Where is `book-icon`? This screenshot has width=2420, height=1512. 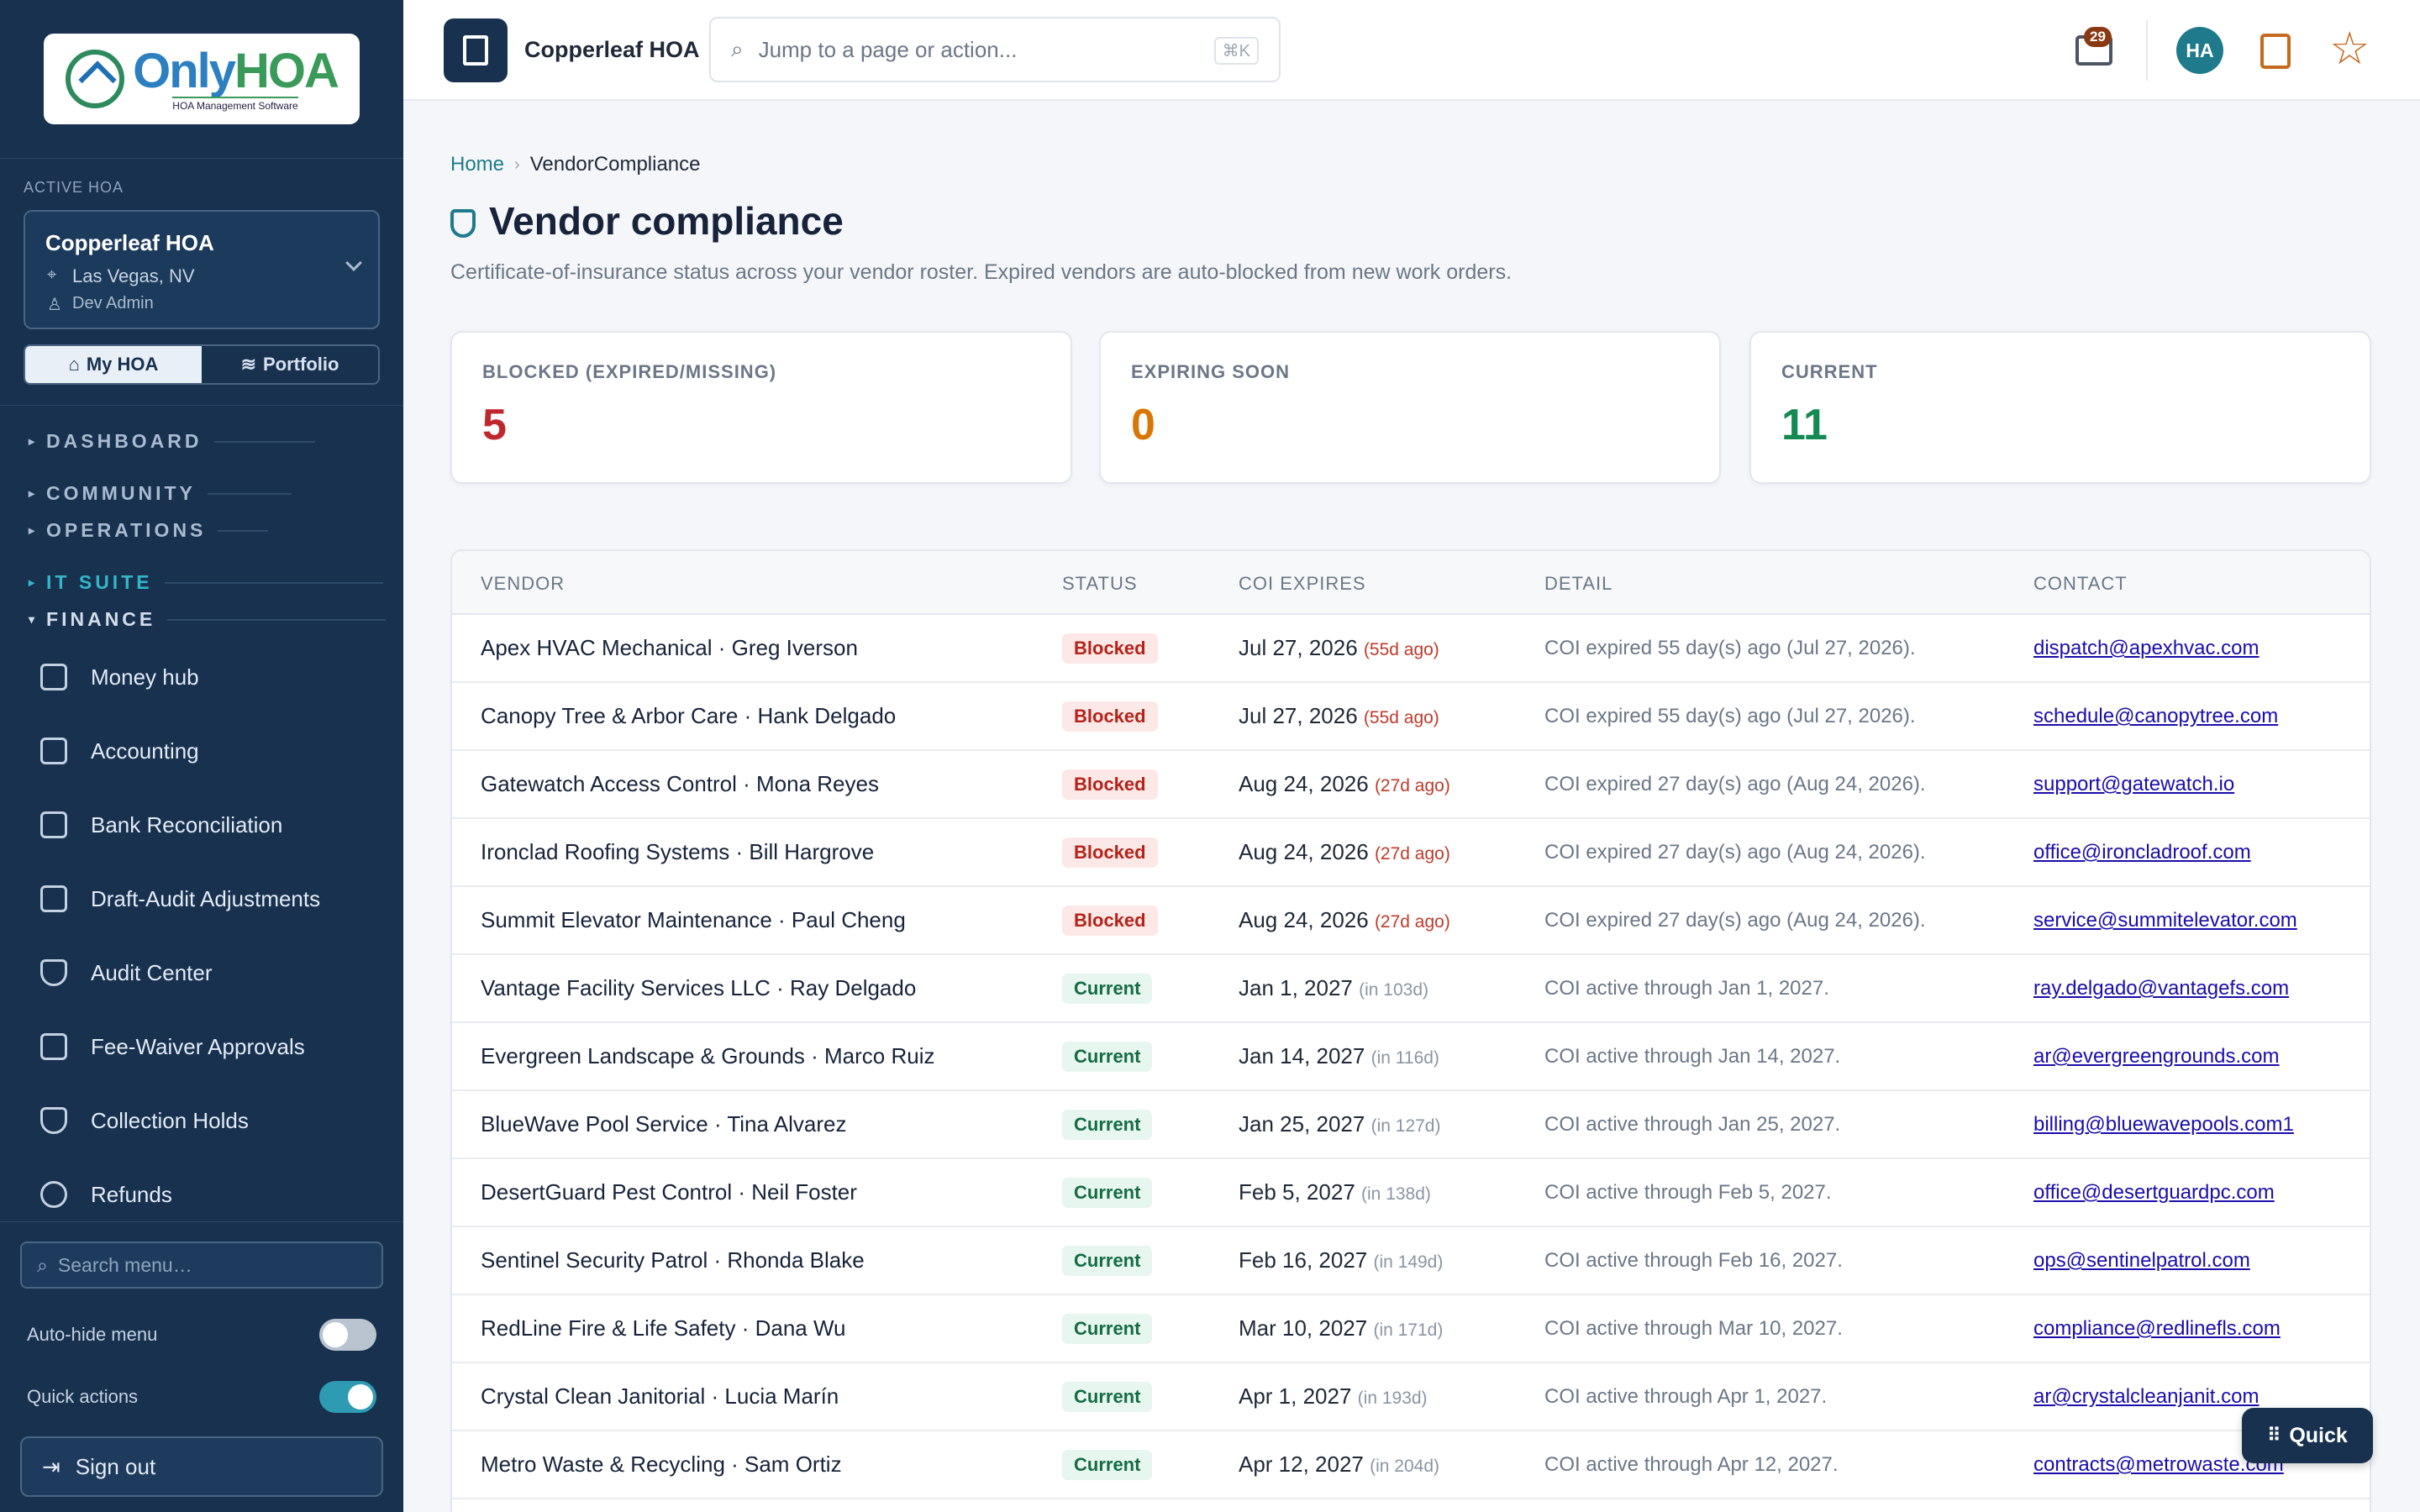
book-icon is located at coordinates (53, 751).